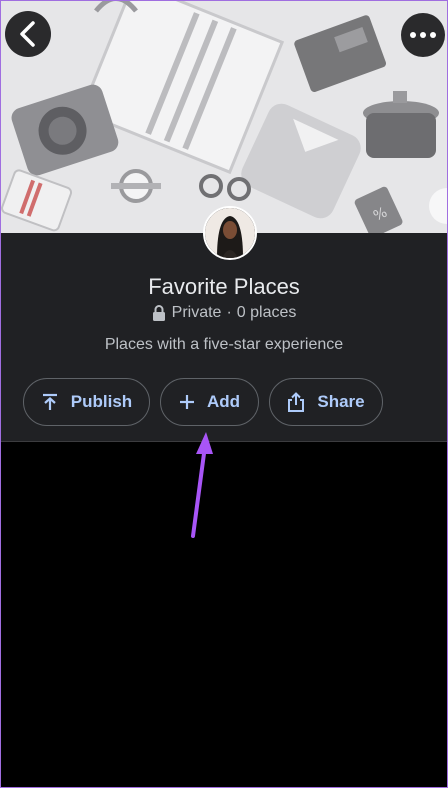 Image resolution: width=448 pixels, height=788 pixels. What do you see at coordinates (202, 485) in the screenshot?
I see `annotation-arrow` at bounding box center [202, 485].